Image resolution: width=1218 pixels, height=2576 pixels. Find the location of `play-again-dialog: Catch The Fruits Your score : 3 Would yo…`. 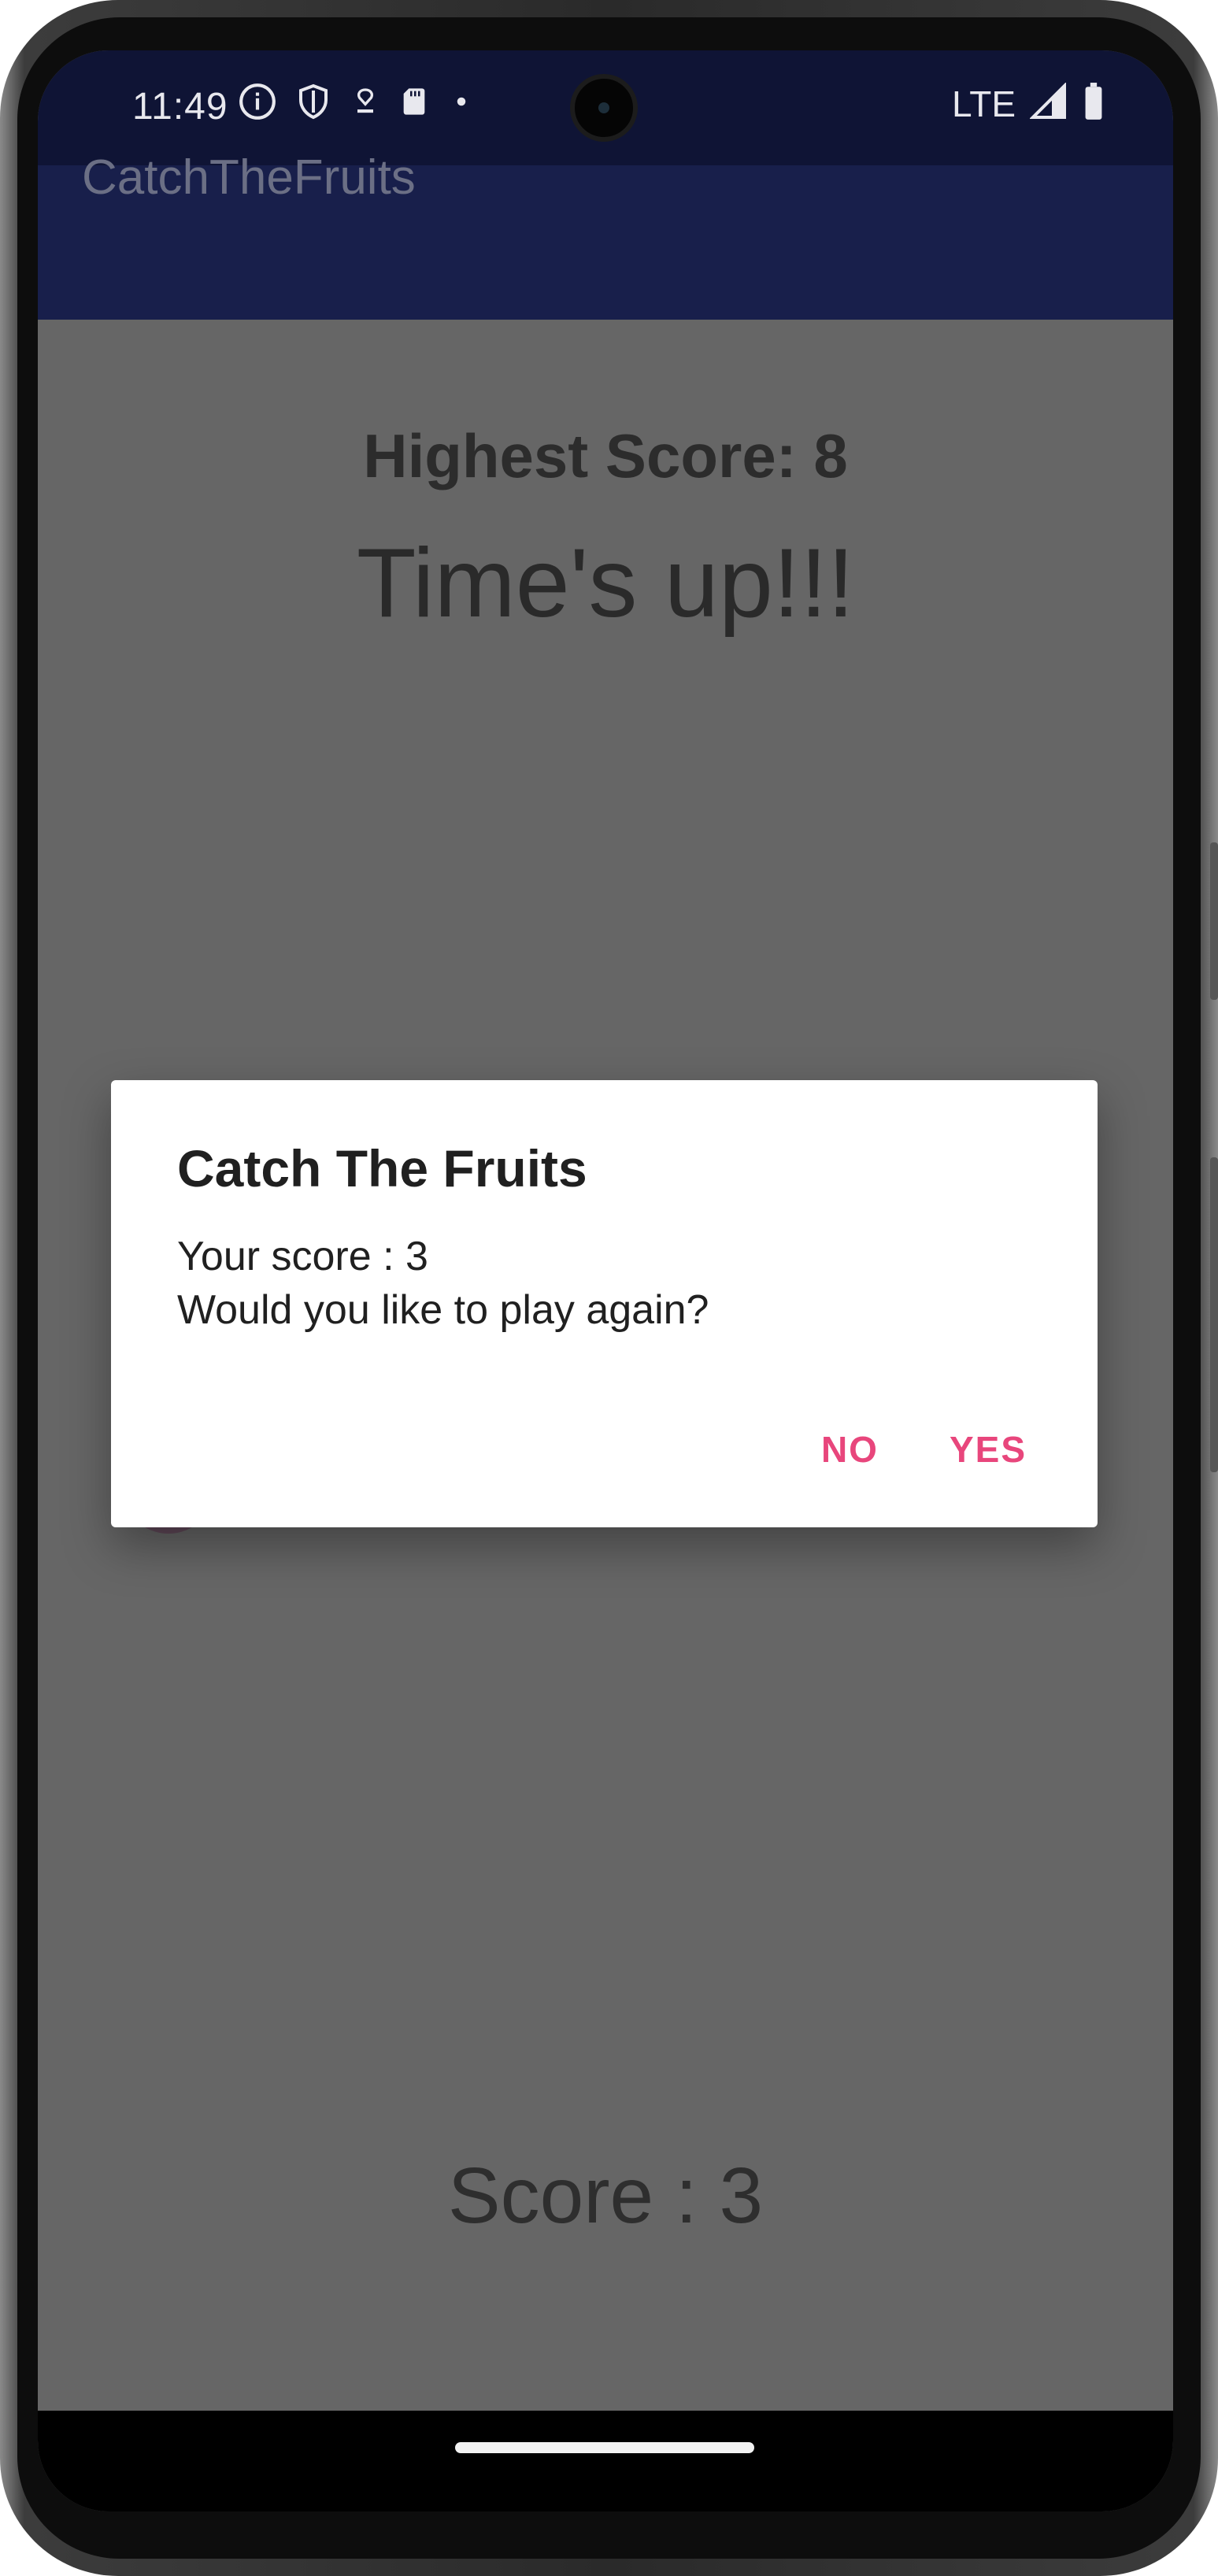

play-again-dialog: Catch The Fruits Your score : 3 Would yo… is located at coordinates (604, 1303).